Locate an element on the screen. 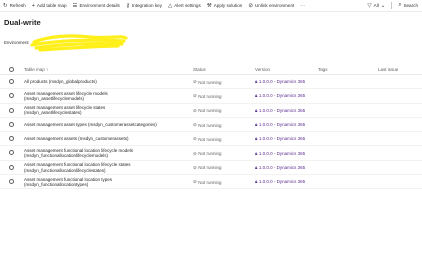 The height and width of the screenshot is (280, 422). alert-settings-button: △ Alert settings is located at coordinates (184, 6).